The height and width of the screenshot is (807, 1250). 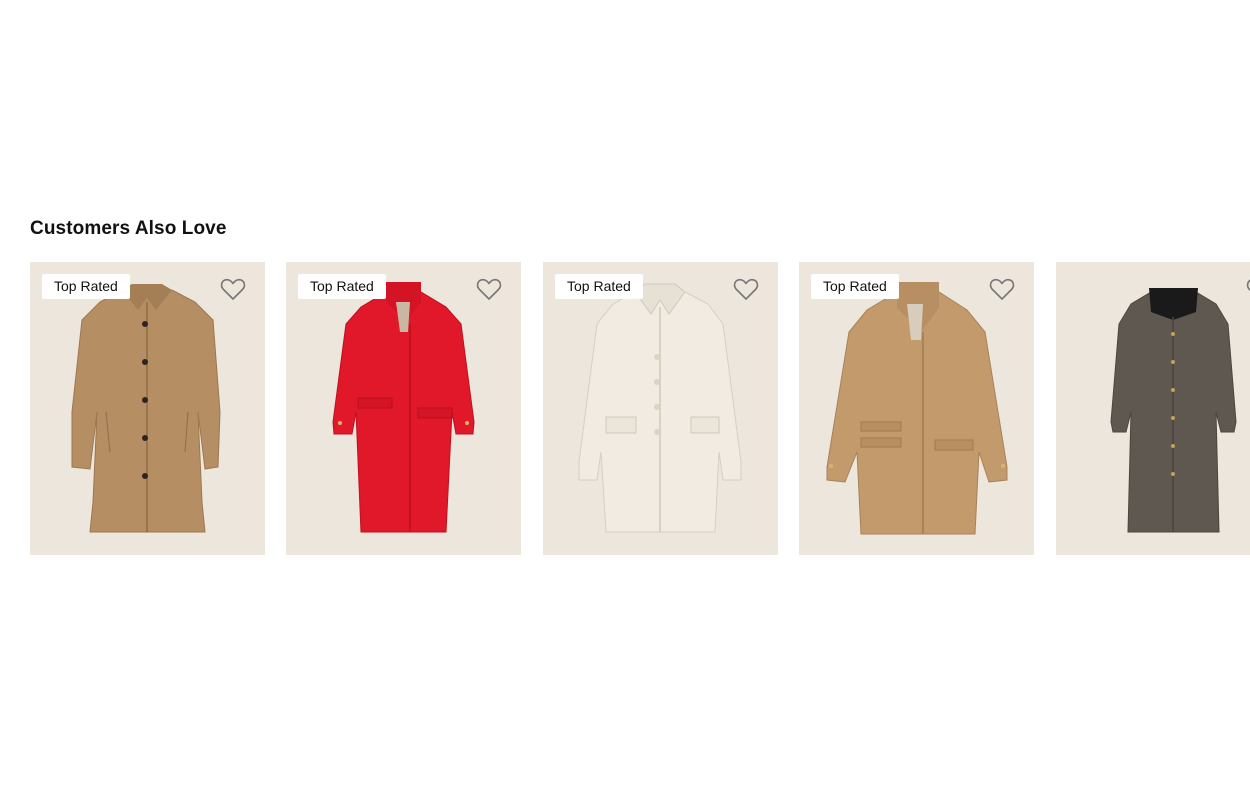 I want to click on product-card, so click(x=1153, y=408).